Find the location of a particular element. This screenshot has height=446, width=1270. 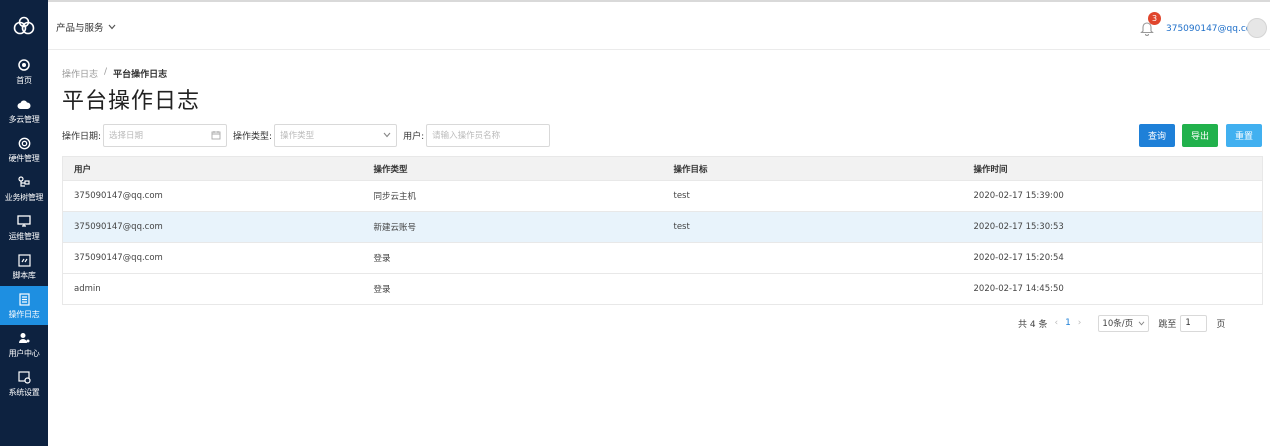

product-services-label: 产品与服务 is located at coordinates (80, 28).